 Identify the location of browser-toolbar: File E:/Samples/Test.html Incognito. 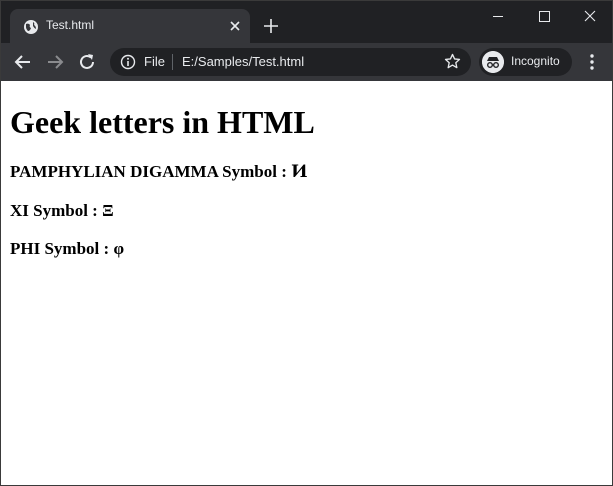
(306, 62).